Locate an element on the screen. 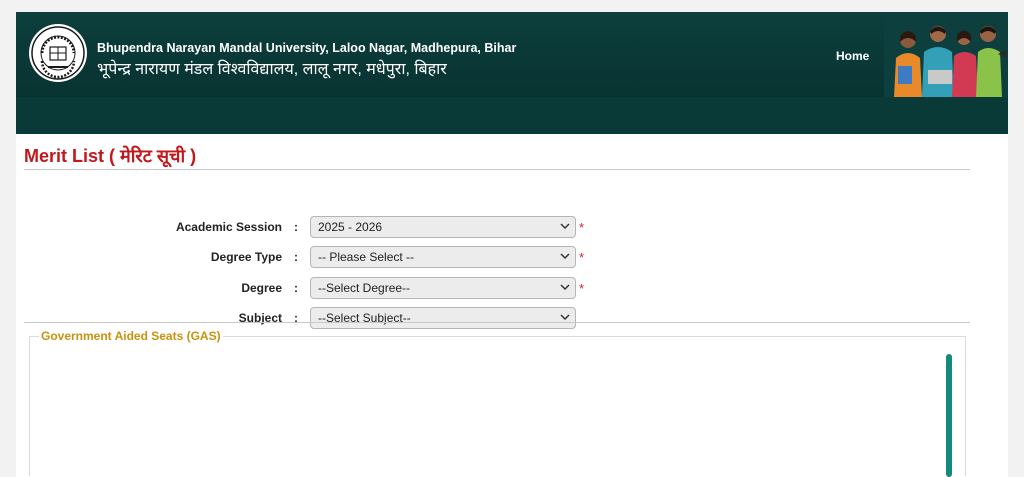 The width and height of the screenshot is (1024, 477). university-logo-icon is located at coordinates (58, 53).